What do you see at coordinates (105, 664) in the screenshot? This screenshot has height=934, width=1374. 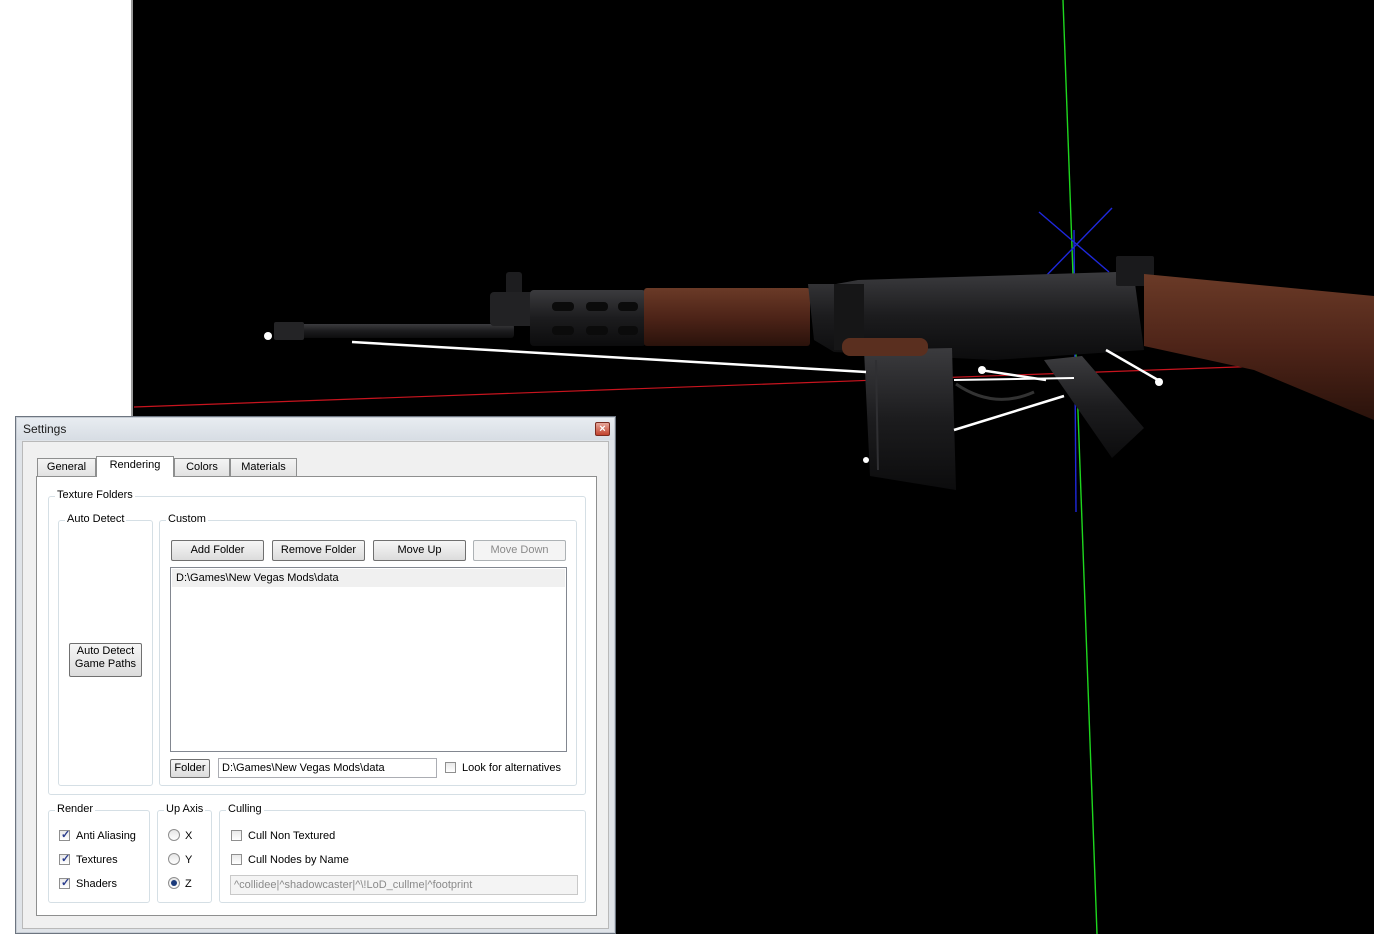 I see `auto-detect-button-line2: Game Paths` at bounding box center [105, 664].